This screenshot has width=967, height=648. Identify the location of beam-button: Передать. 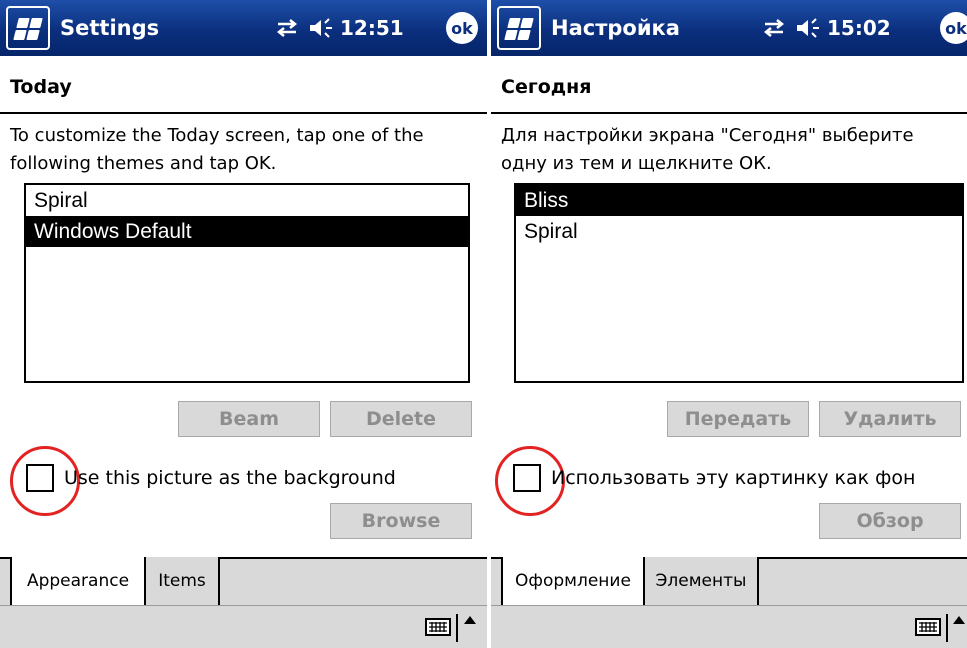
(738, 419).